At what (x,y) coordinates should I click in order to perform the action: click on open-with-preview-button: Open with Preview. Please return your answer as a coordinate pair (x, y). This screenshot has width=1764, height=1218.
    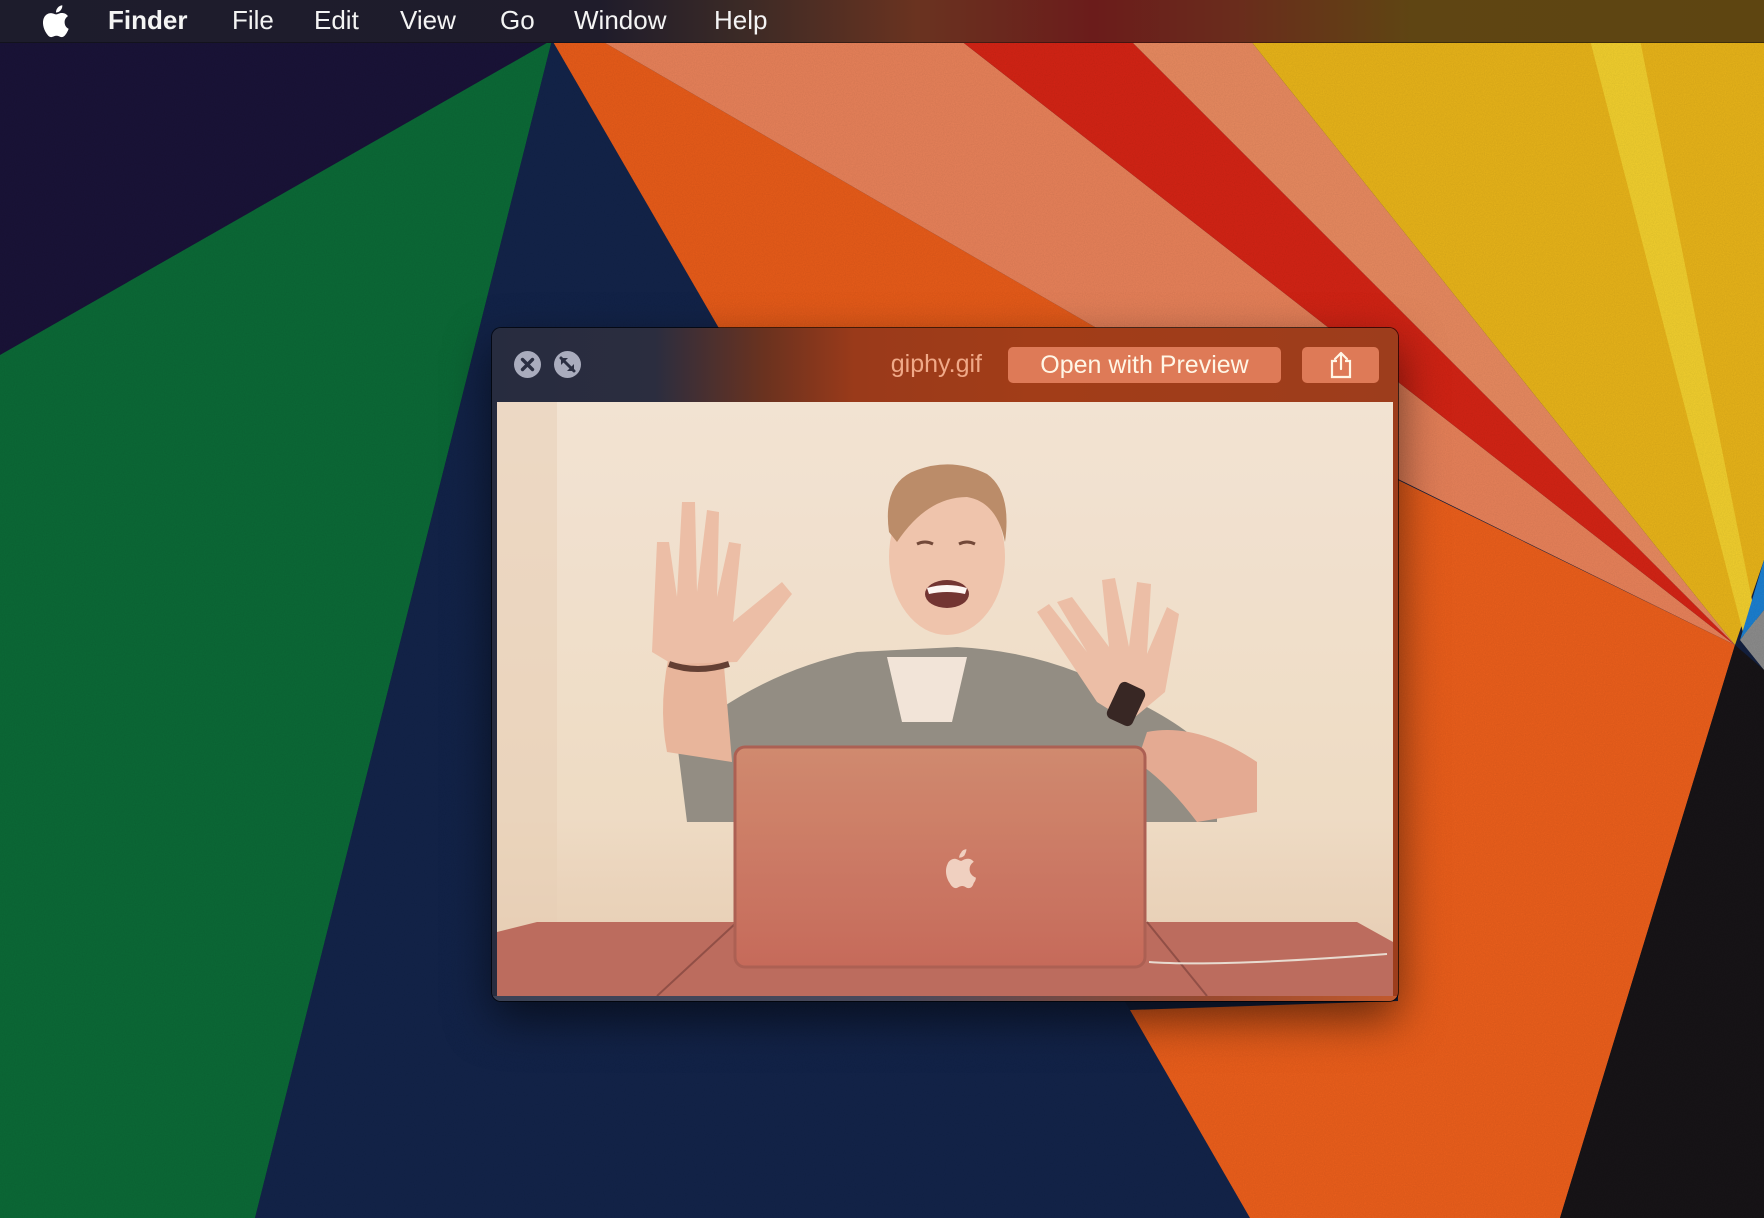
    Looking at the image, I should click on (1144, 365).